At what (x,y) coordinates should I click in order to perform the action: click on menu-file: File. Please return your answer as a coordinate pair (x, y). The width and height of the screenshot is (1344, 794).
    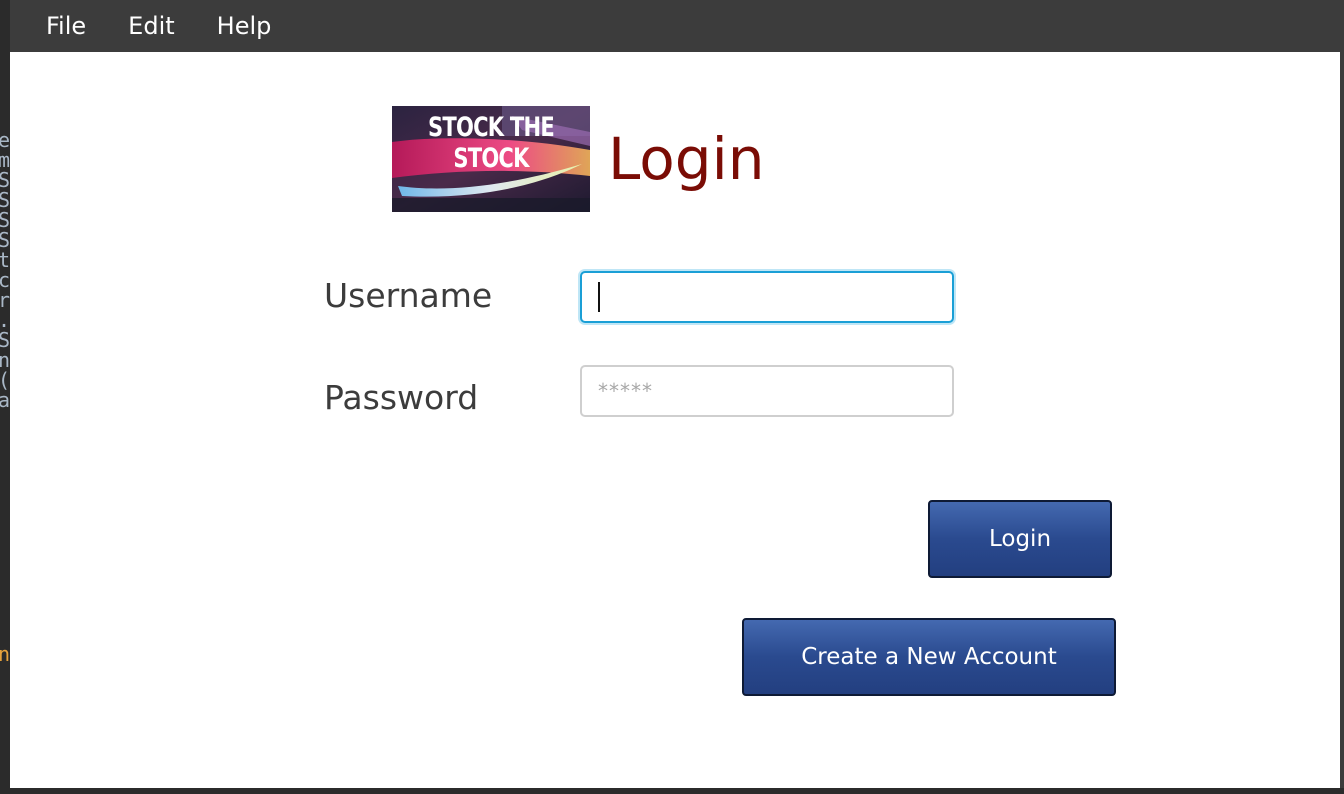
    Looking at the image, I should click on (66, 26).